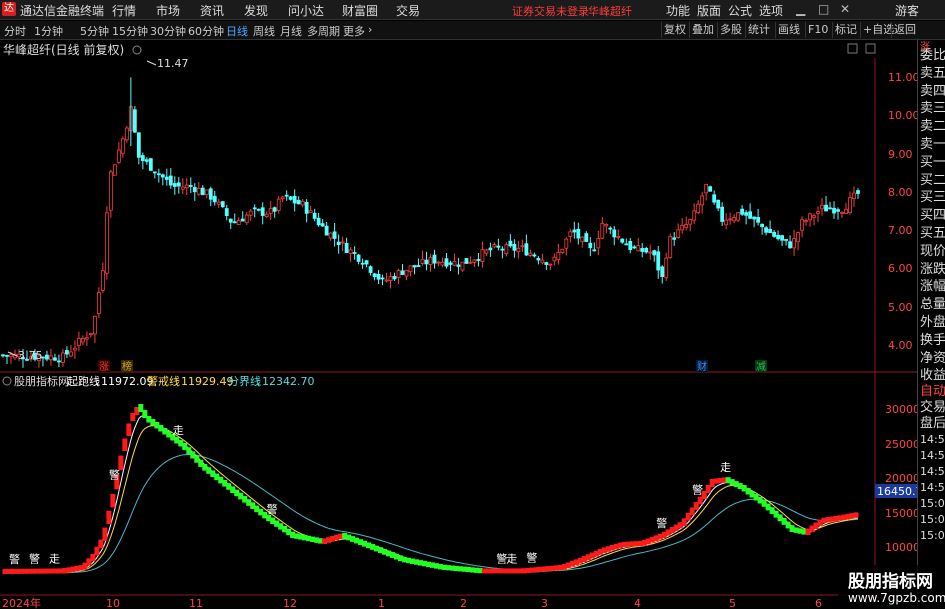 The image size is (945, 609). I want to click on period-tab: 60分钟, so click(206, 31).